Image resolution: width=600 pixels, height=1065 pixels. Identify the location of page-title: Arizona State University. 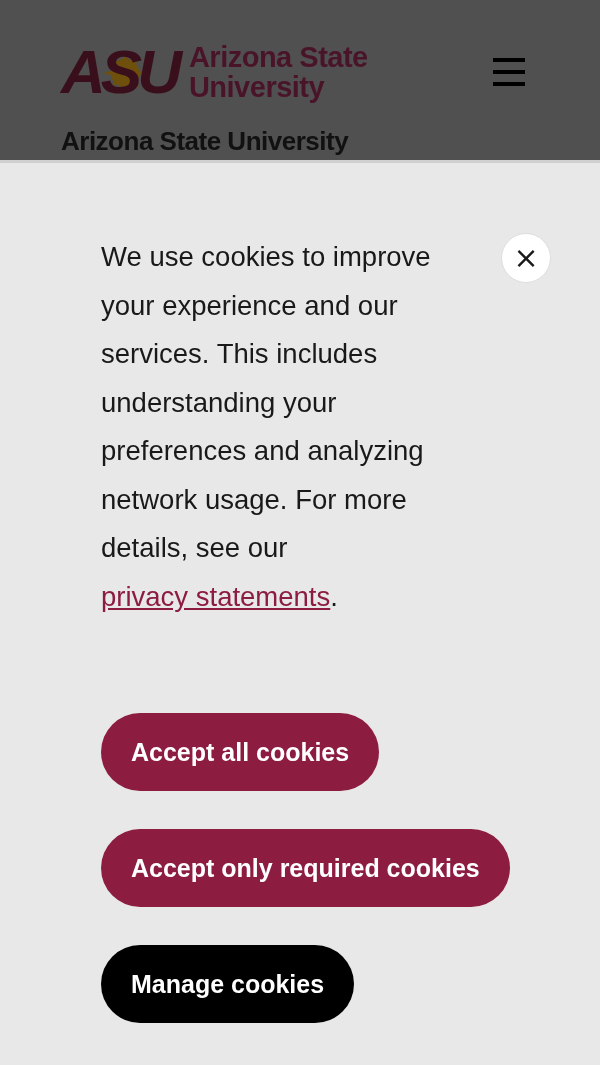
(205, 141).